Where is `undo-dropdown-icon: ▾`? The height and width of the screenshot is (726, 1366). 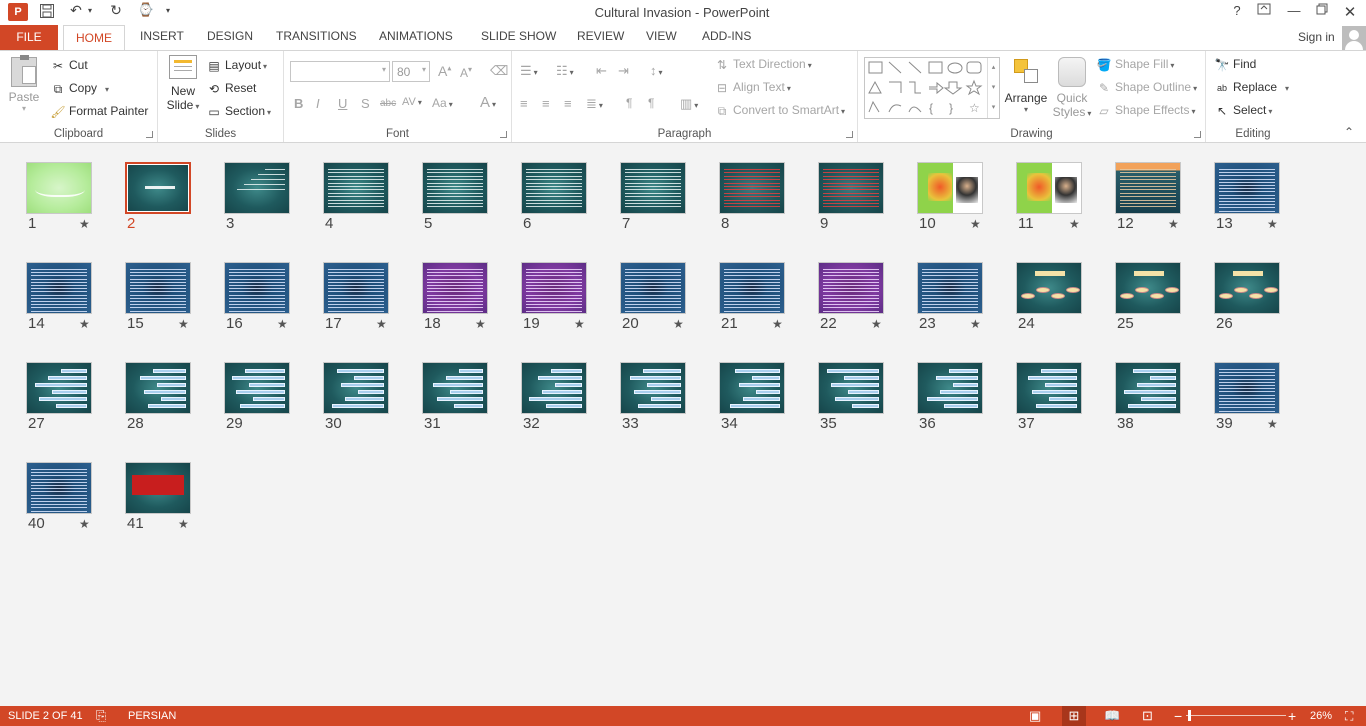
undo-dropdown-icon: ▾ is located at coordinates (90, 10).